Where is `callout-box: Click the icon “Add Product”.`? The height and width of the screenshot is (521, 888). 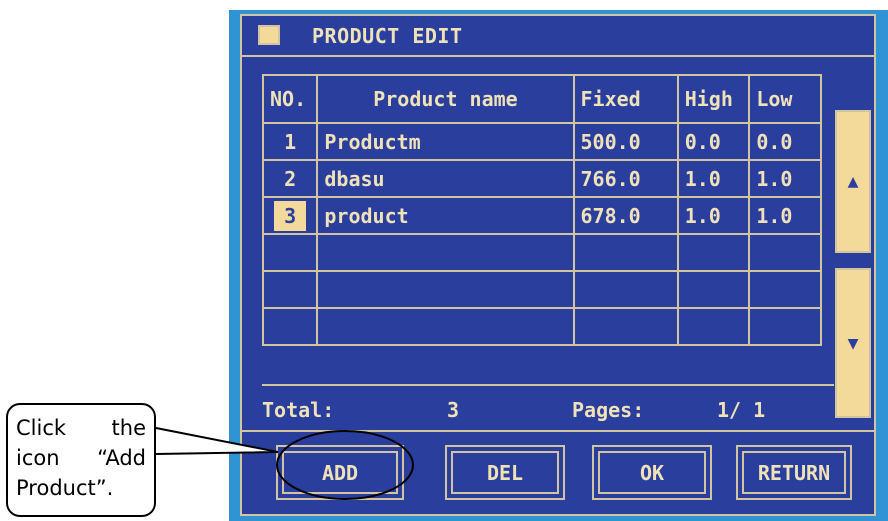 callout-box: Click the icon “Add Product”. is located at coordinates (81, 460).